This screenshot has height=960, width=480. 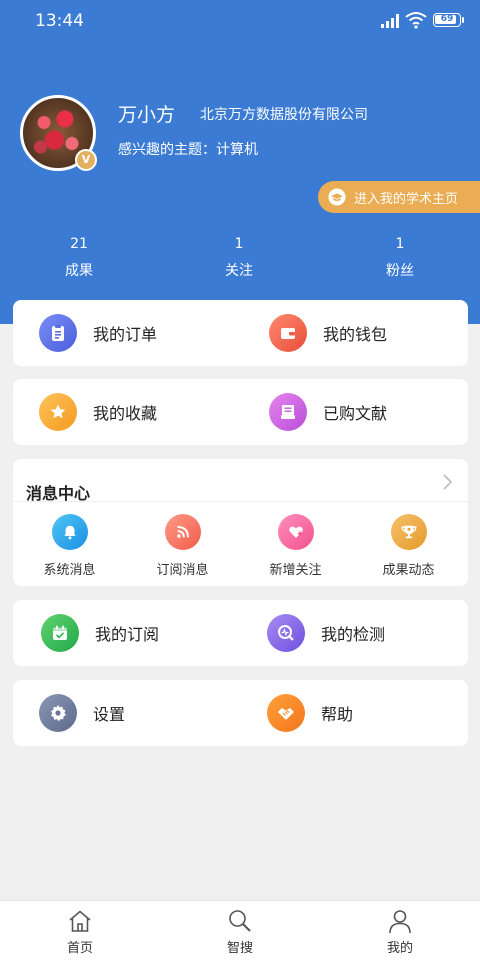 I want to click on subscription-messages-item: 订阅消息, so click(x=182, y=546).